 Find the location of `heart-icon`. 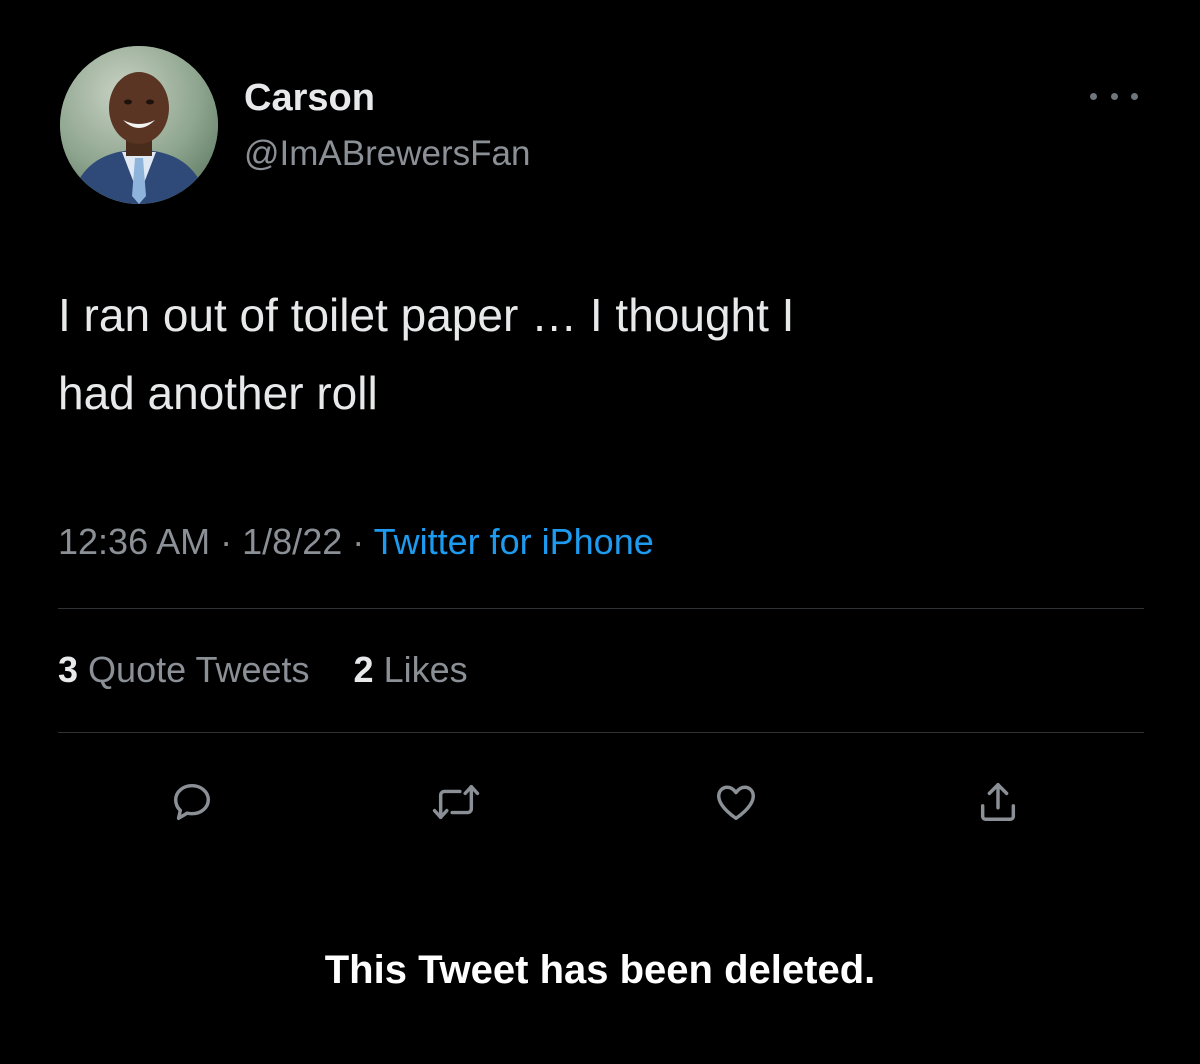

heart-icon is located at coordinates (736, 803).